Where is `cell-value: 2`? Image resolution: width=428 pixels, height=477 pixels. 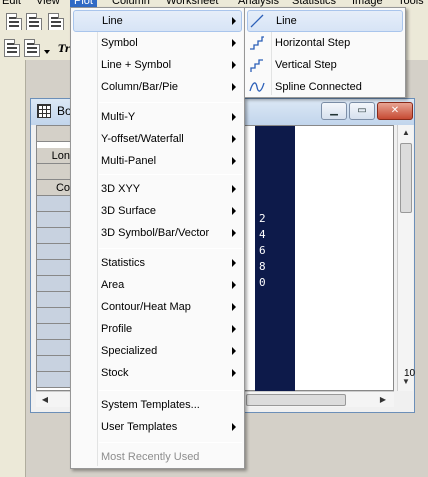 cell-value: 2 is located at coordinates (262, 218).